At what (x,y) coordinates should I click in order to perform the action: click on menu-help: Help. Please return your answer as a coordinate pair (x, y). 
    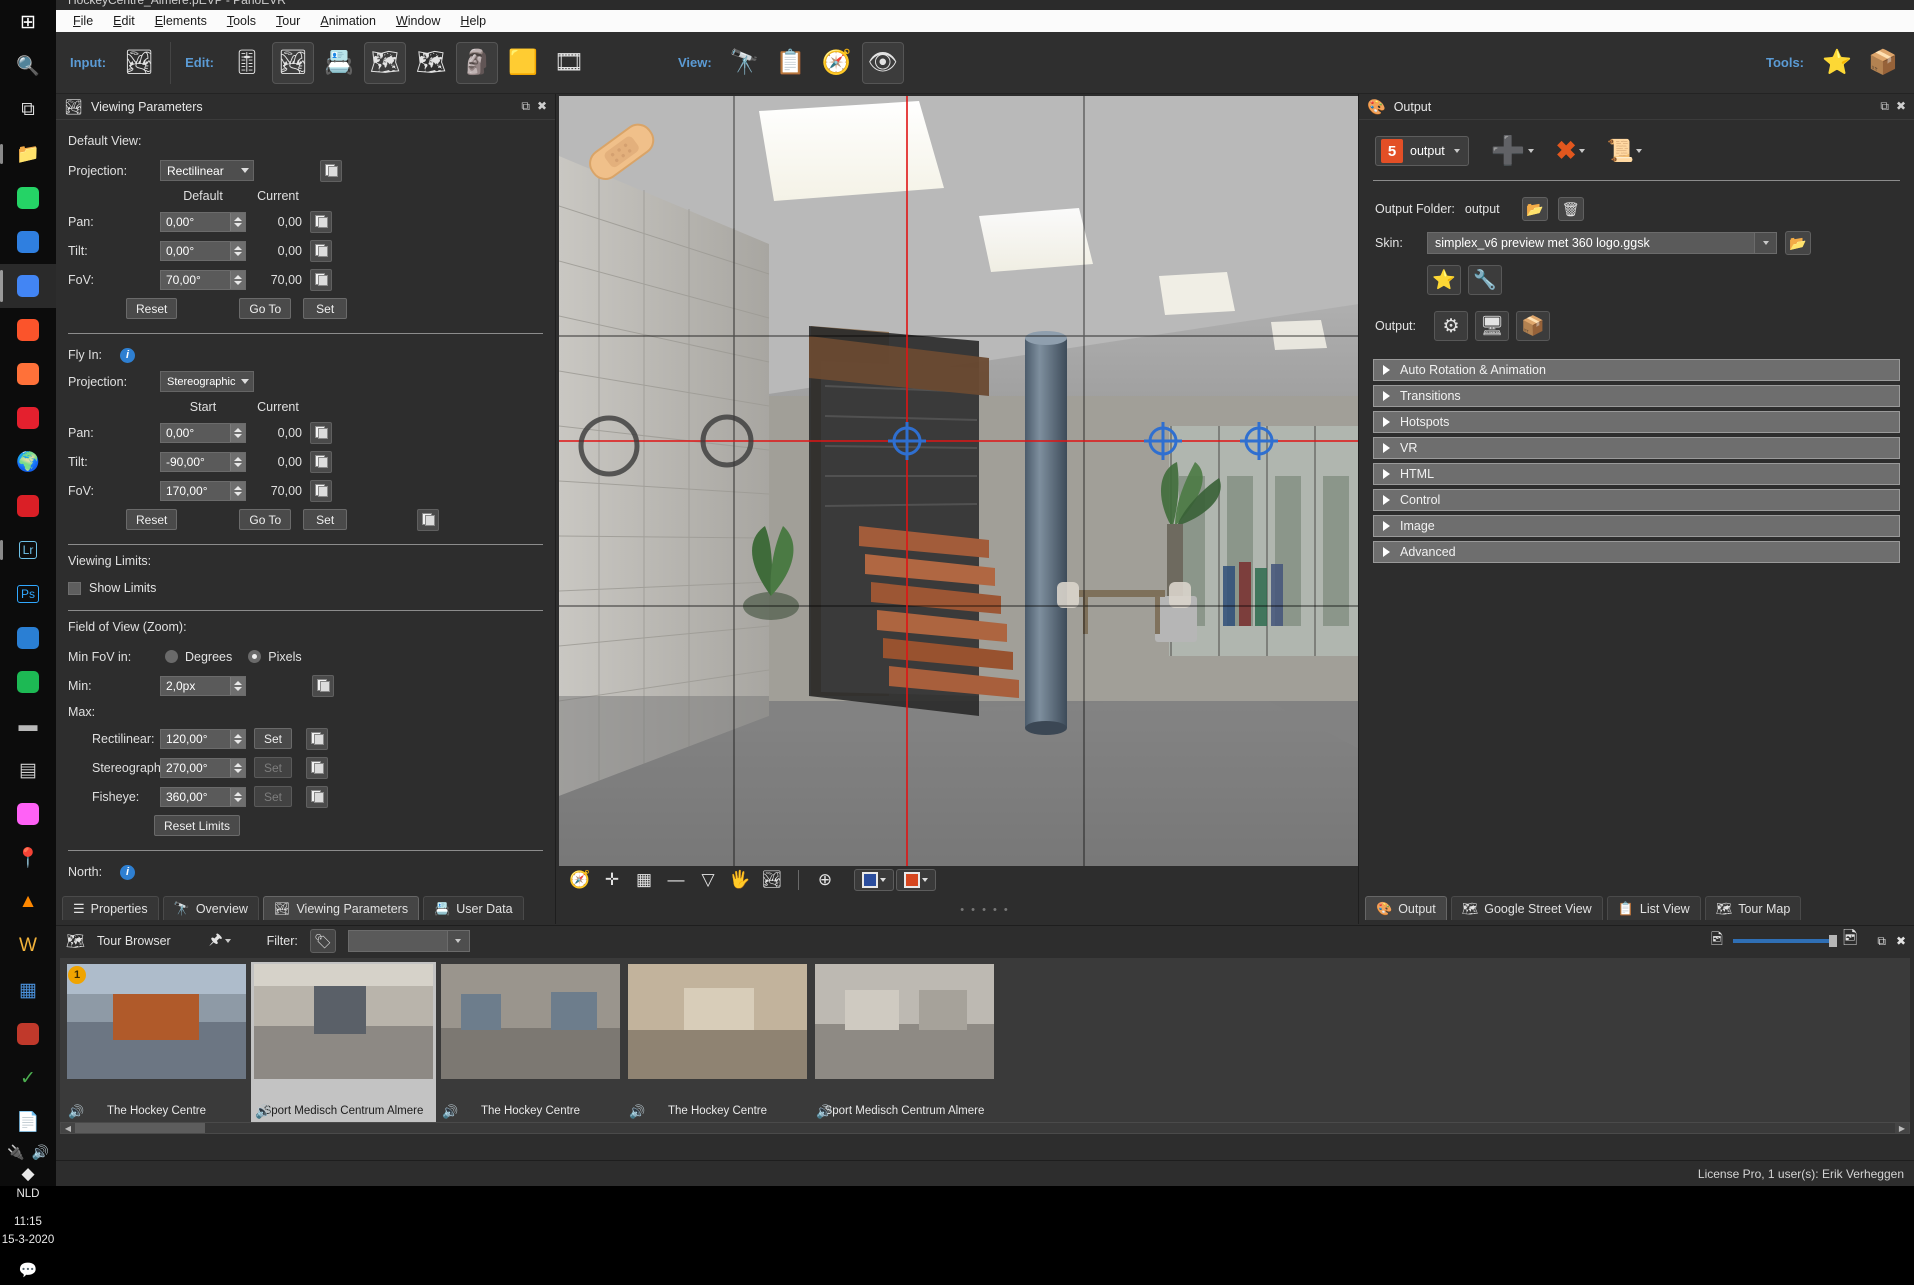
    Looking at the image, I should click on (473, 21).